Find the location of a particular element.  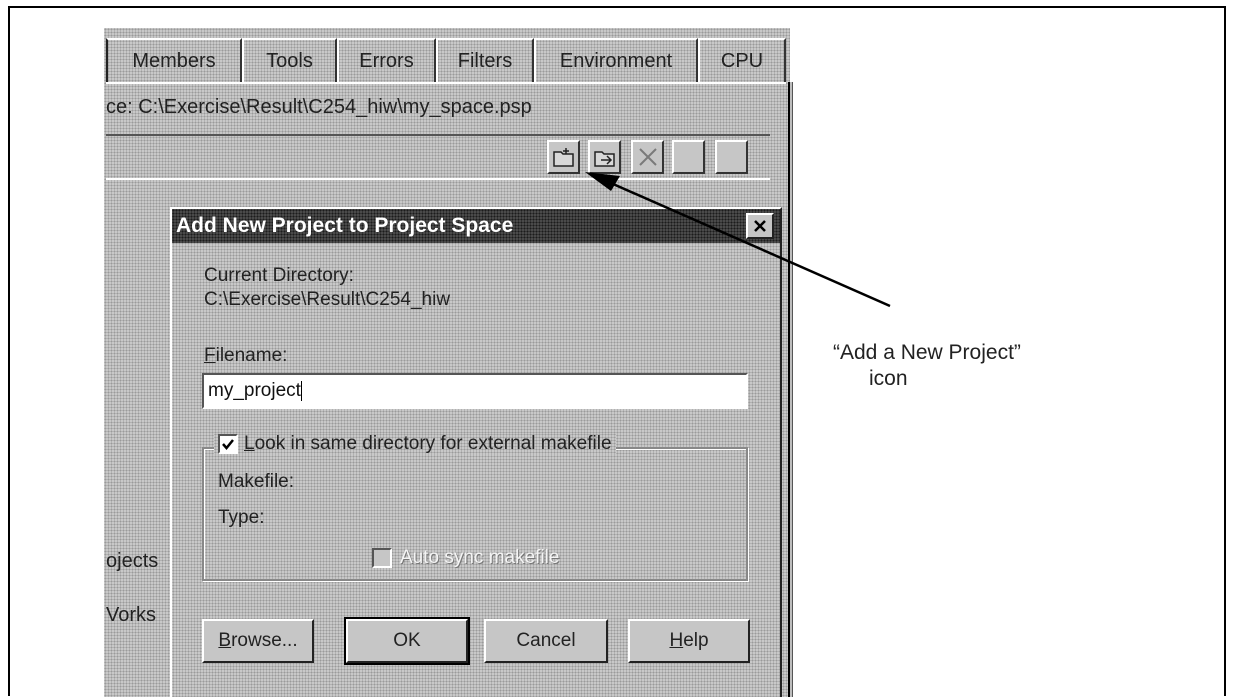

annotation-arrow is located at coordinates (738, 240).